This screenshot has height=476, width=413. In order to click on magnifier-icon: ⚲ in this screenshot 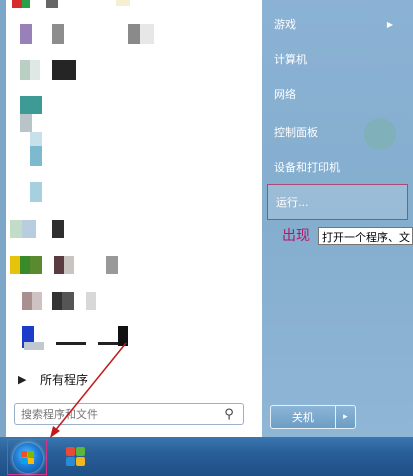, I will do `click(229, 414)`.